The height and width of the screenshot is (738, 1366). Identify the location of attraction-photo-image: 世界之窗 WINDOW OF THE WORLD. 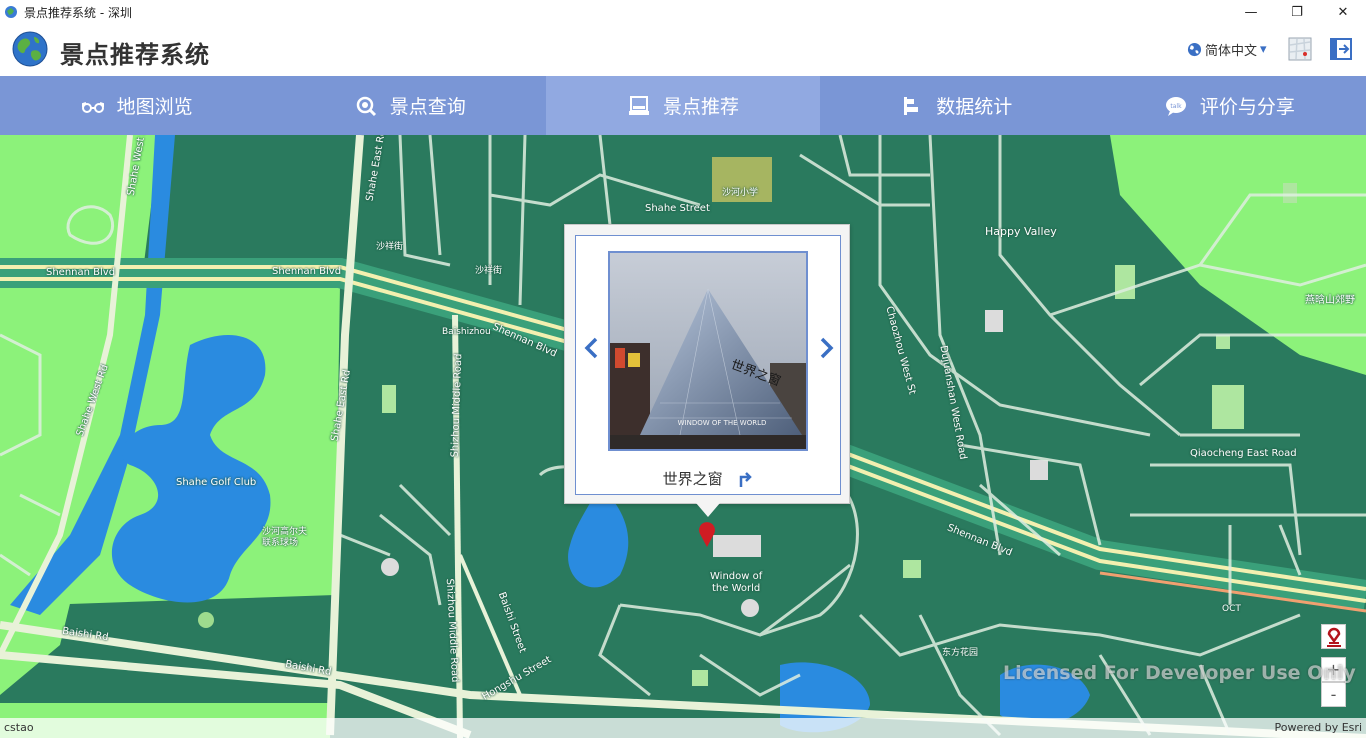
(708, 351).